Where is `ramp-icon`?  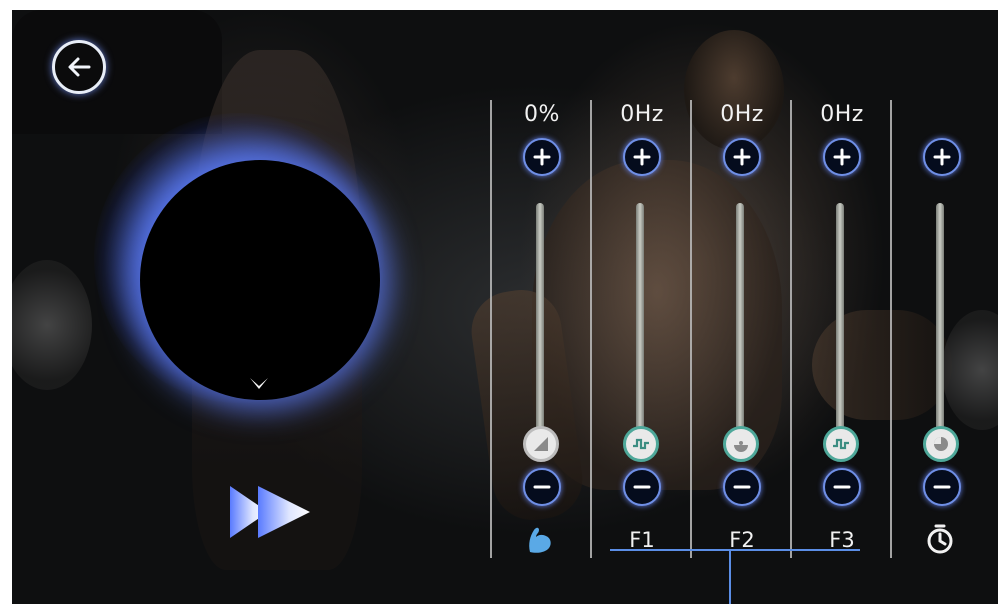 ramp-icon is located at coordinates (541, 444).